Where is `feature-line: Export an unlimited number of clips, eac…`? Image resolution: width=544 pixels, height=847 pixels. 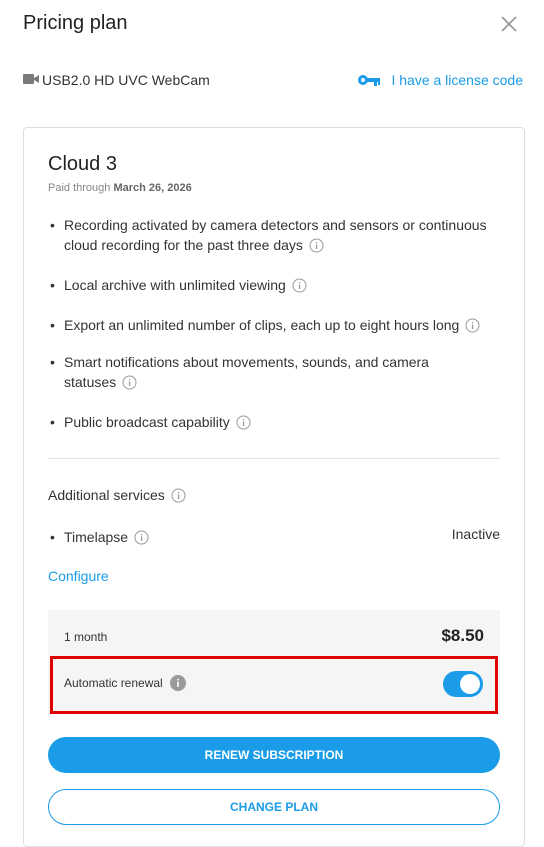 feature-line: Export an unlimited number of clips, eac… is located at coordinates (281, 325).